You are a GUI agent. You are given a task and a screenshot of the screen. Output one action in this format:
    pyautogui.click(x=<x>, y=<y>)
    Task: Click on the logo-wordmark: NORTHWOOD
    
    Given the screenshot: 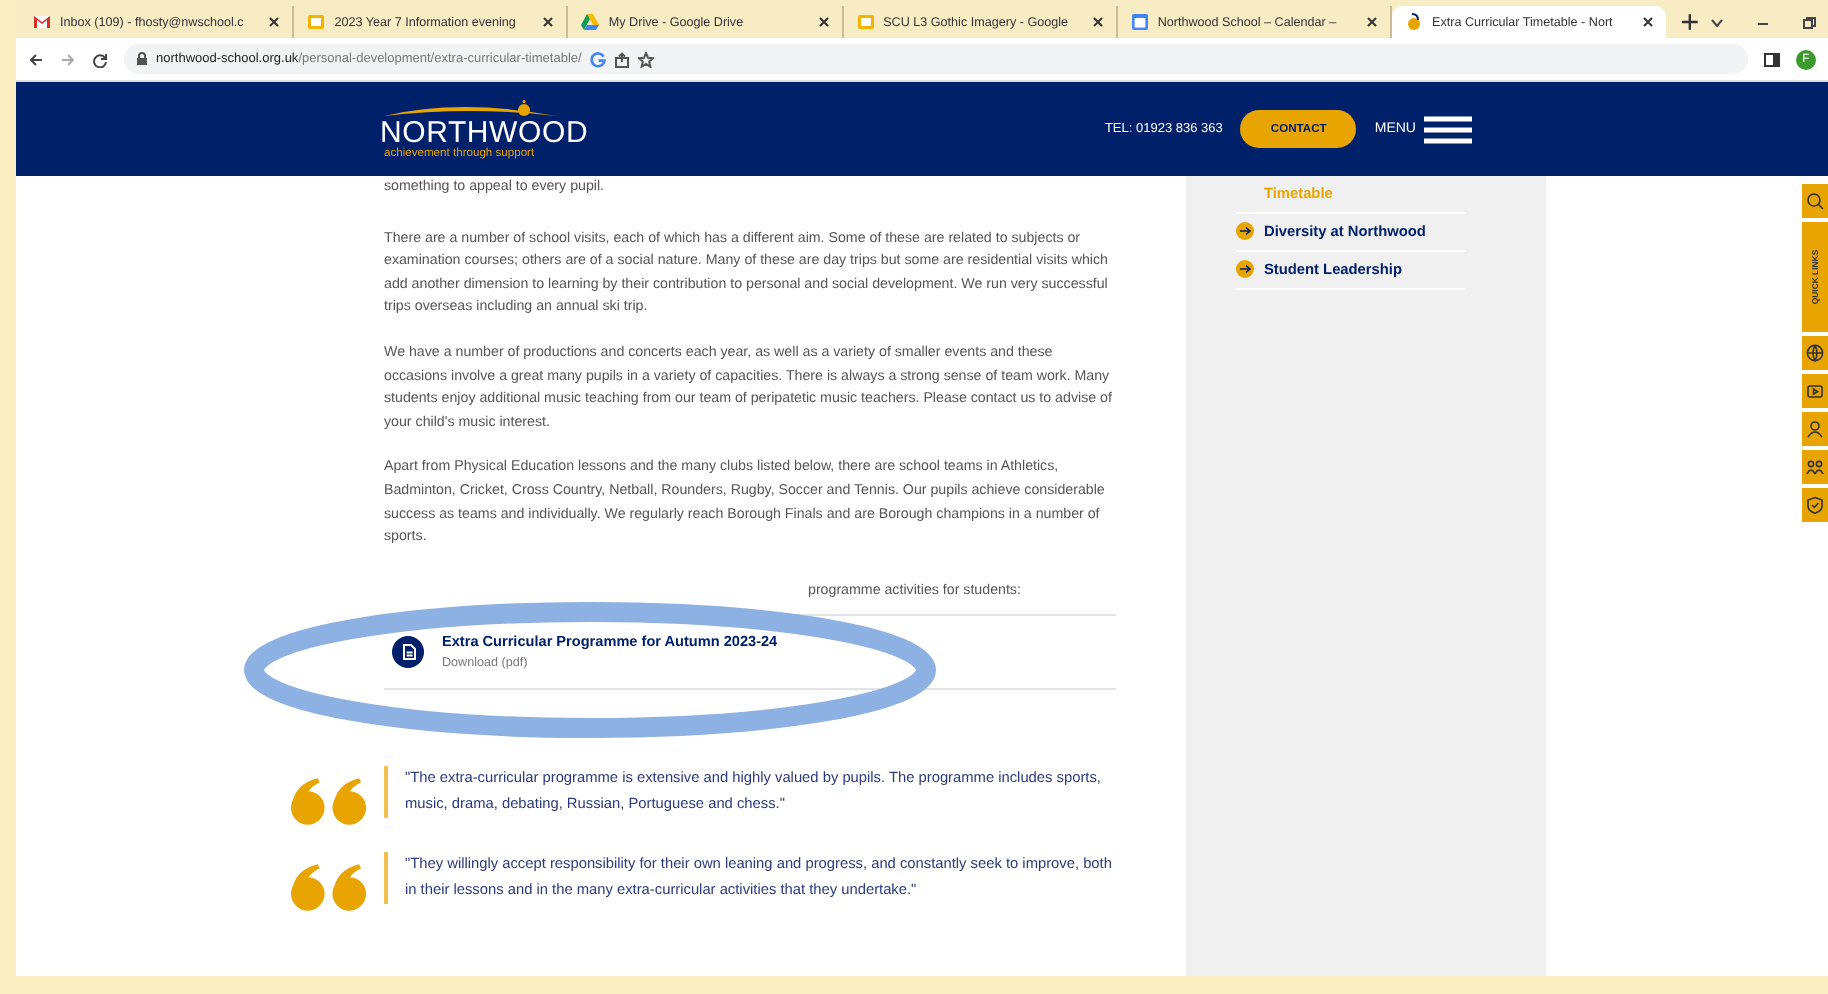 What is the action you would take?
    pyautogui.click(x=484, y=132)
    